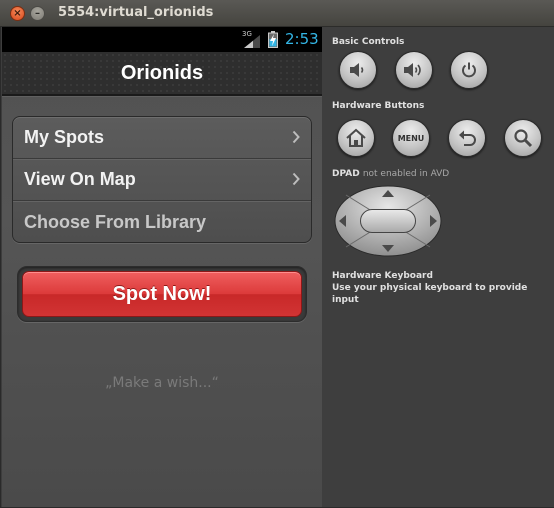  What do you see at coordinates (406, 174) in the screenshot?
I see `dpad-note: not enabled in AVD` at bounding box center [406, 174].